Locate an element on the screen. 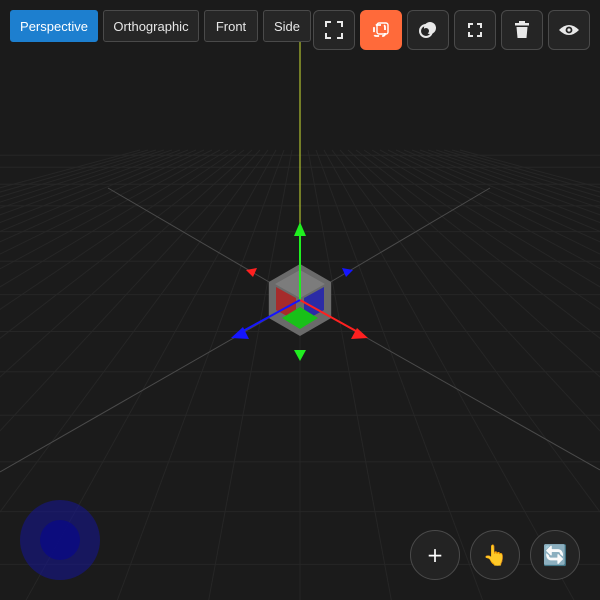 Image resolution: width=600 pixels, height=600 pixels. blend-mode-button is located at coordinates (428, 30).